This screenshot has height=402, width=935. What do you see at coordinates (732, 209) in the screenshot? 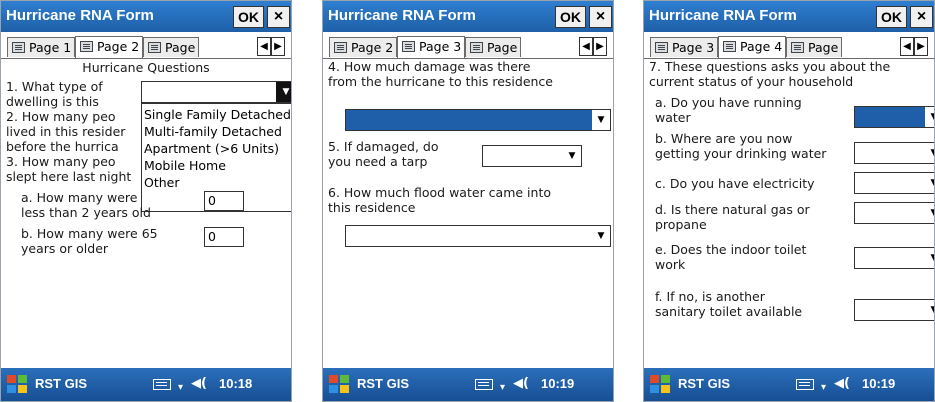
I see `q7d-line1: d. Is there natural gas or` at bounding box center [732, 209].